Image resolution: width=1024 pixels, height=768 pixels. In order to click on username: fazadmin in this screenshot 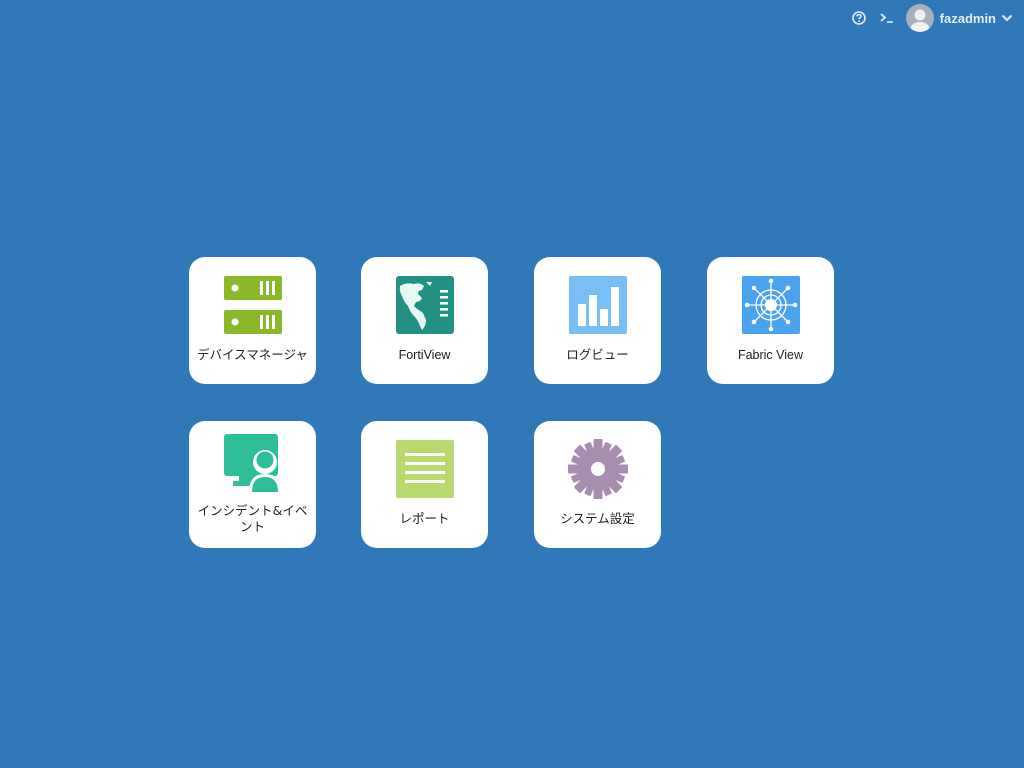, I will do `click(968, 18)`.